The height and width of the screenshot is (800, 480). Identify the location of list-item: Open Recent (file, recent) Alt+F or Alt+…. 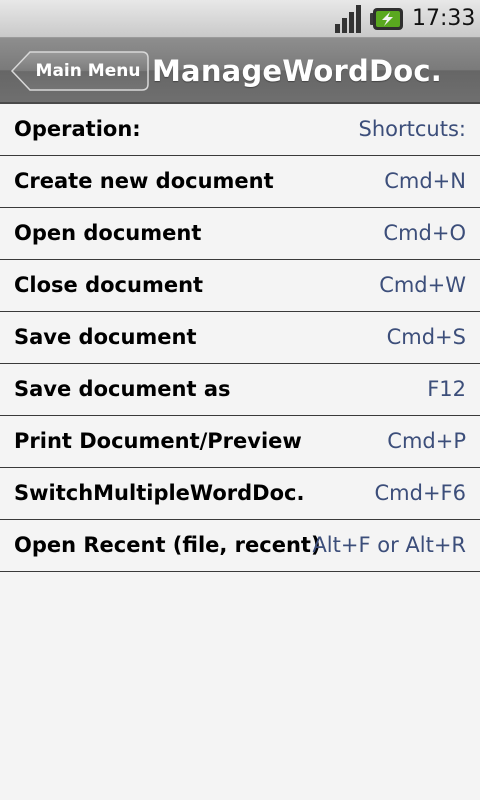
(240, 546).